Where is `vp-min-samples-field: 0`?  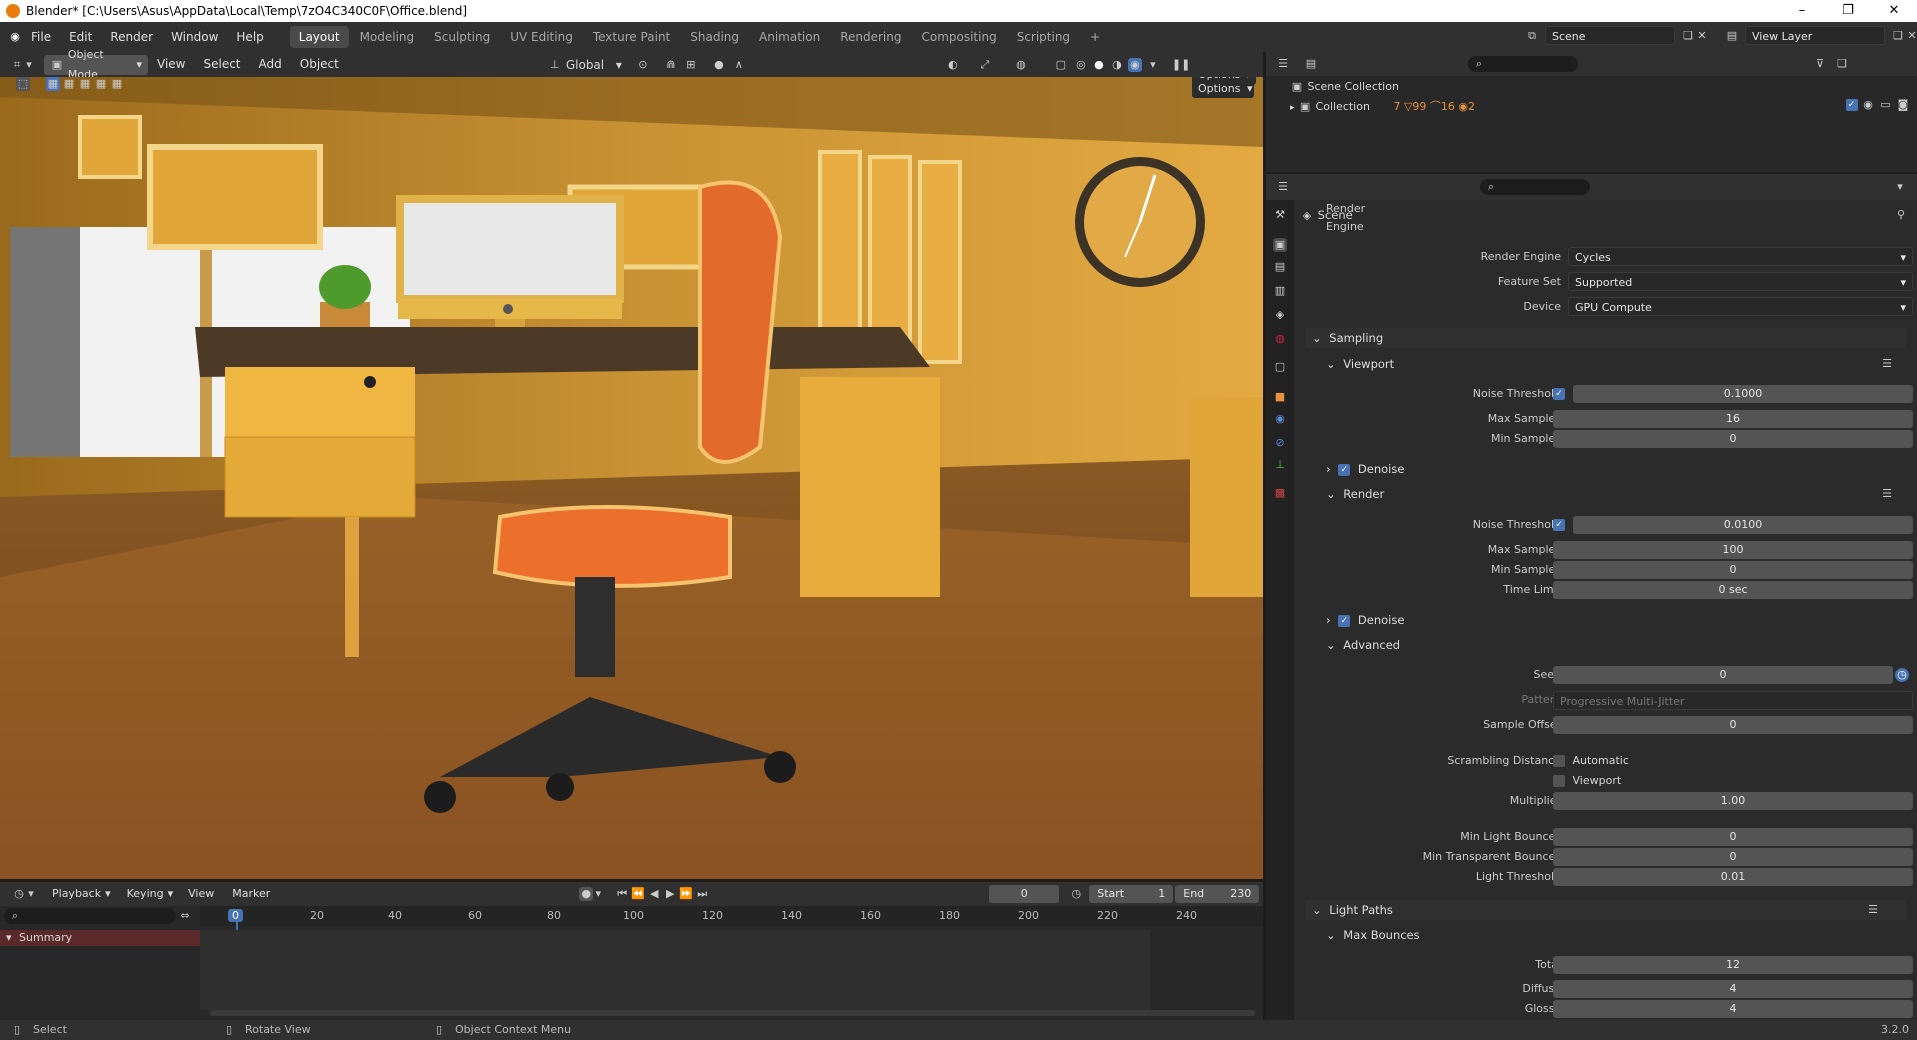 vp-min-samples-field: 0 is located at coordinates (1733, 439).